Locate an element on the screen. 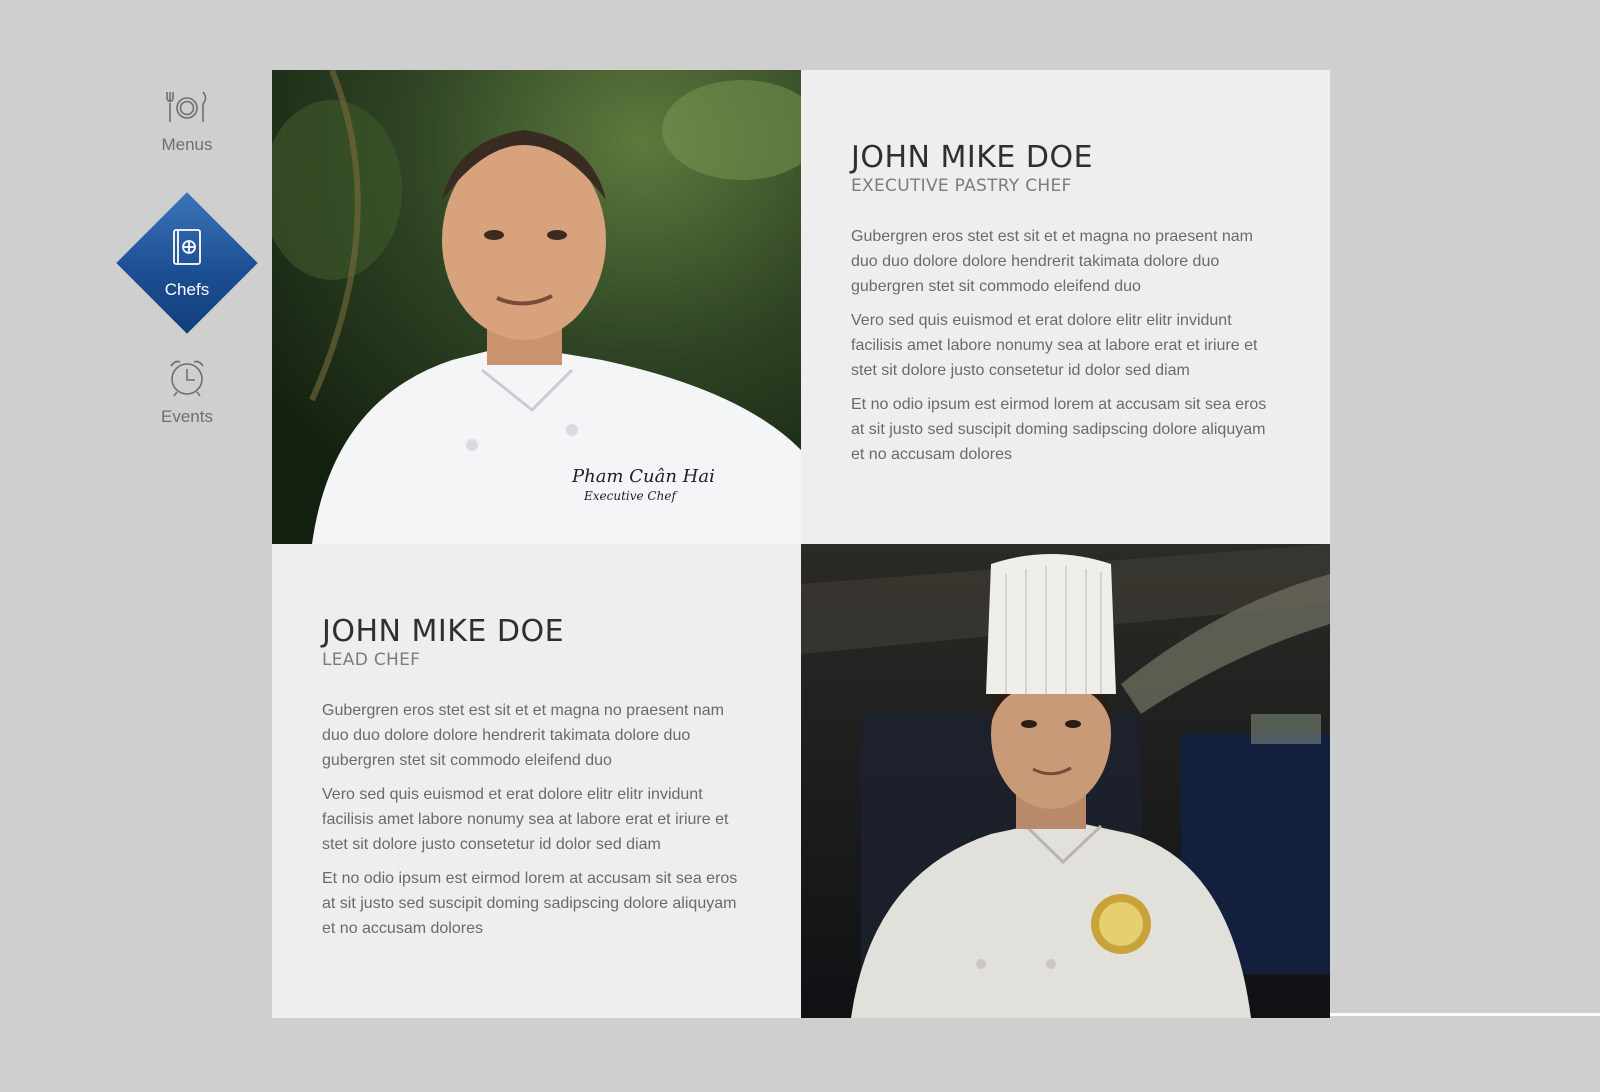 The height and width of the screenshot is (1092, 1600). alarm-clock-icon is located at coordinates (187, 381).